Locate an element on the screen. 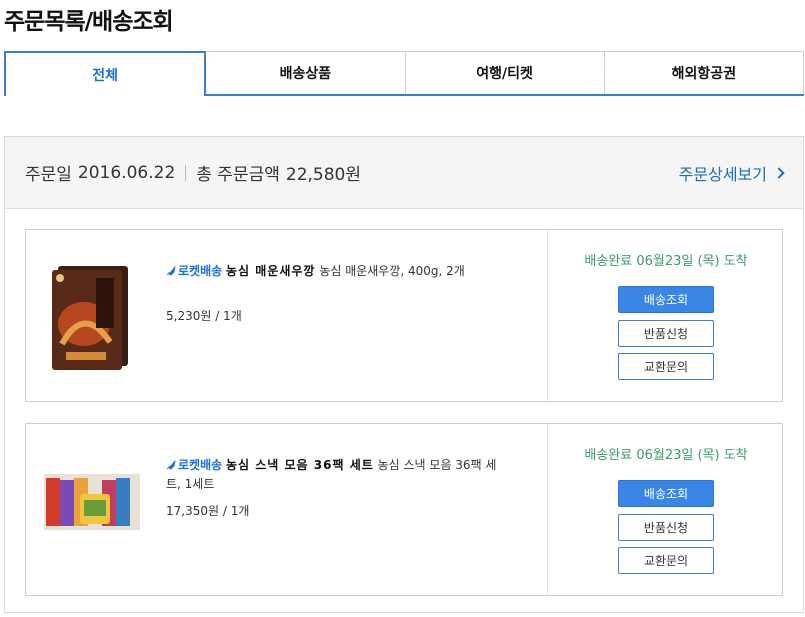 This screenshot has width=805, height=617. order-header: 주문일 2016.06.22 총 주문금액 22,580원 주문상세보기 is located at coordinates (404, 173).